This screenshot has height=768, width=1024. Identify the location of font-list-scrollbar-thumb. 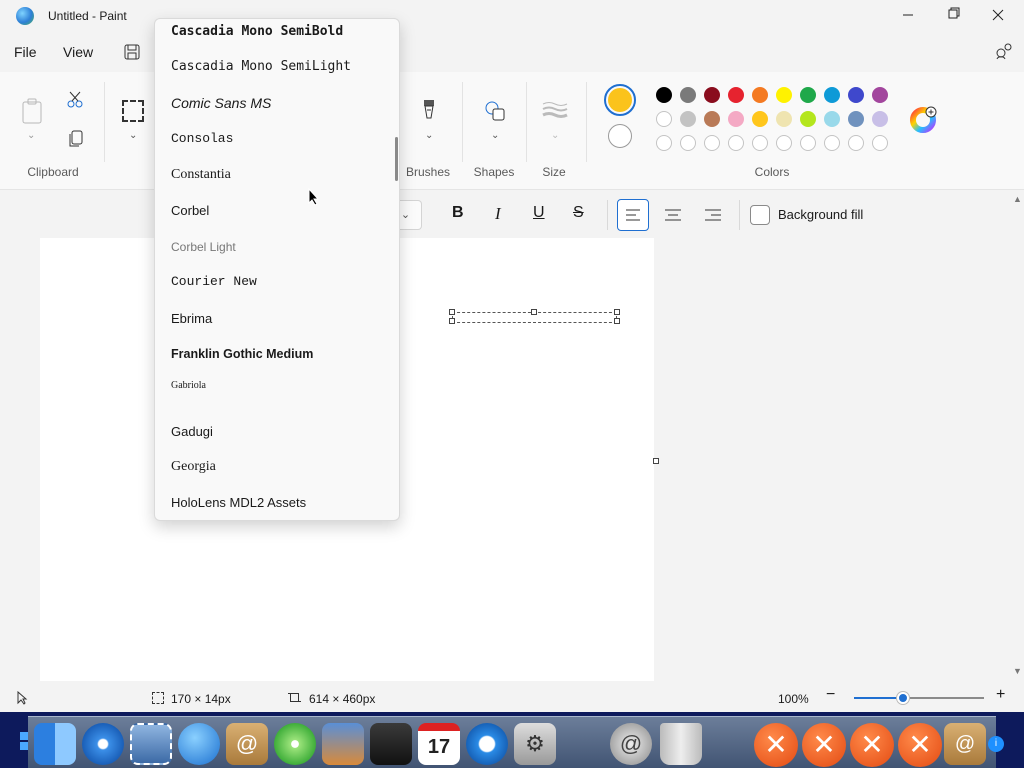
(396, 159).